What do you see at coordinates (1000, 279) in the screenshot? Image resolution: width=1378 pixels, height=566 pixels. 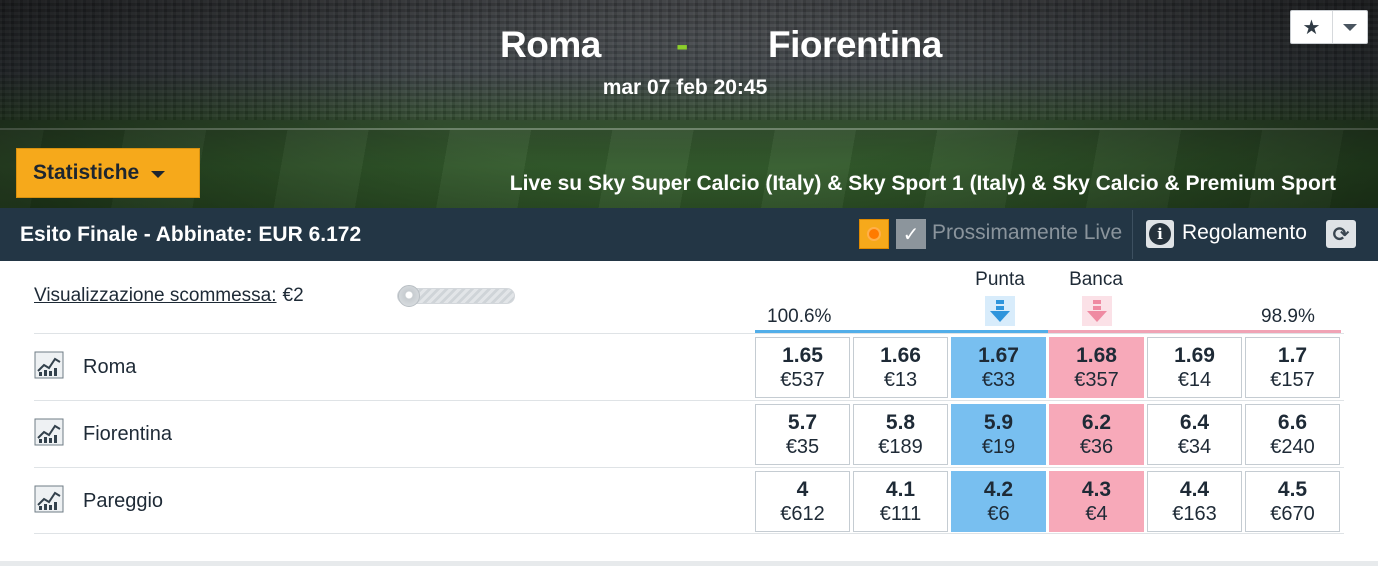 I see `back-column-header: Punta` at bounding box center [1000, 279].